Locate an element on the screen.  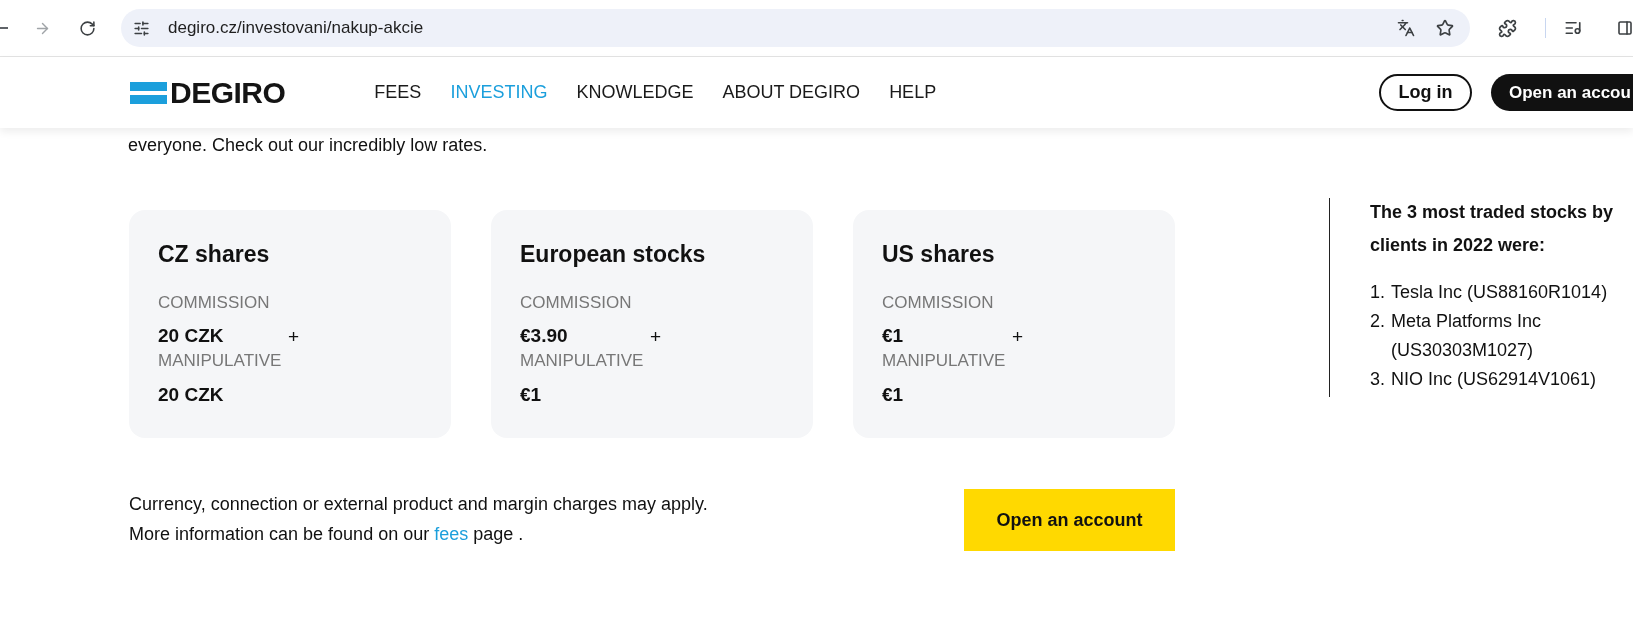
logo-wordmark: DEGIRO is located at coordinates (228, 92).